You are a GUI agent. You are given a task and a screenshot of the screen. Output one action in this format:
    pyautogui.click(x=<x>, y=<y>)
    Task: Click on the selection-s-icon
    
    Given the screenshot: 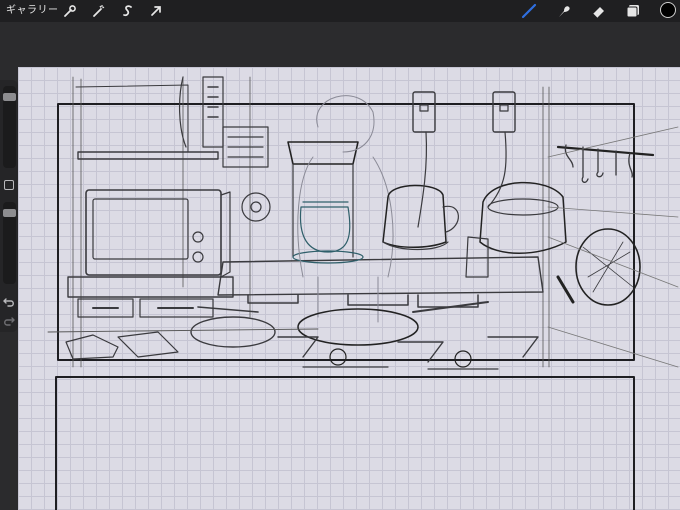 What is the action you would take?
    pyautogui.click(x=128, y=11)
    